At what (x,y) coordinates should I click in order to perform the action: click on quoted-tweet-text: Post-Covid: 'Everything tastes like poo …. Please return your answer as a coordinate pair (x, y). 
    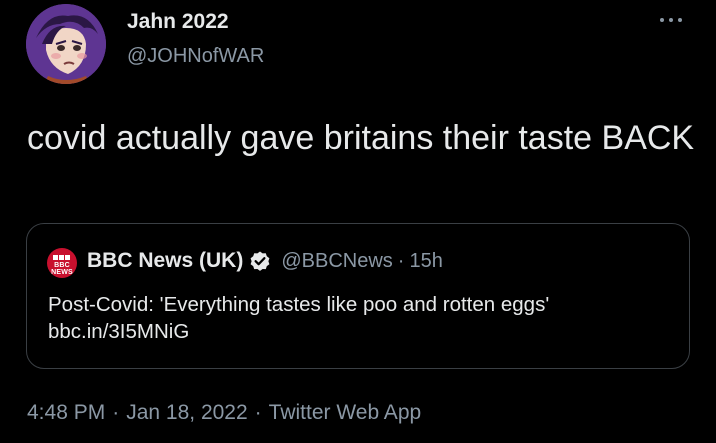
    Looking at the image, I should click on (363, 318).